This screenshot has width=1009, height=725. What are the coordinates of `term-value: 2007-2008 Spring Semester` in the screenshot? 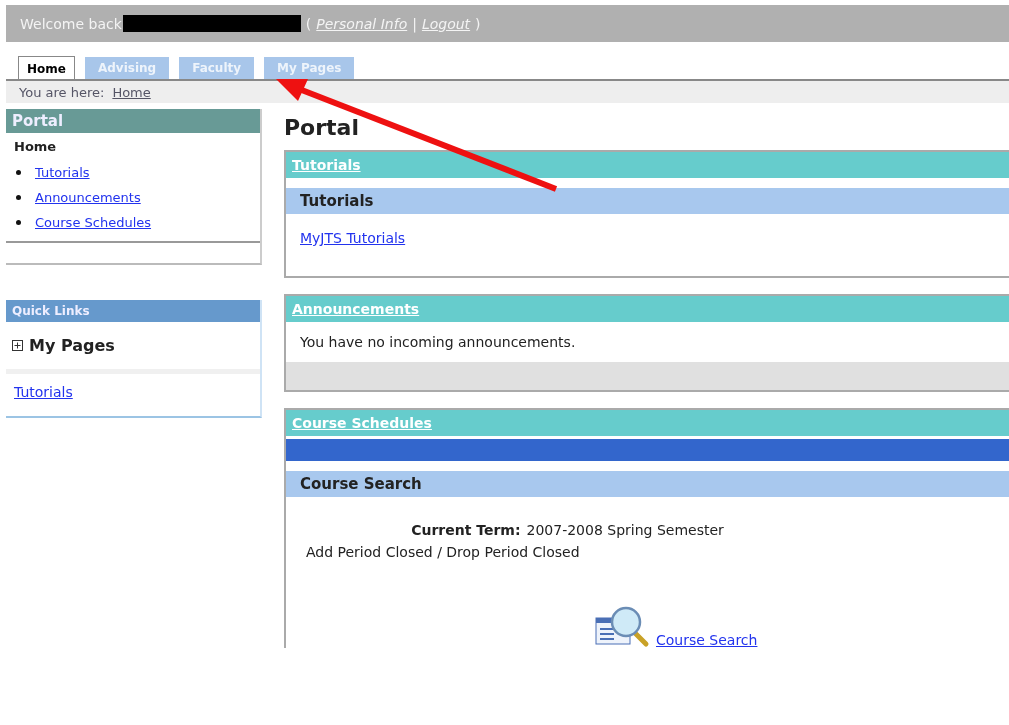 It's located at (625, 530).